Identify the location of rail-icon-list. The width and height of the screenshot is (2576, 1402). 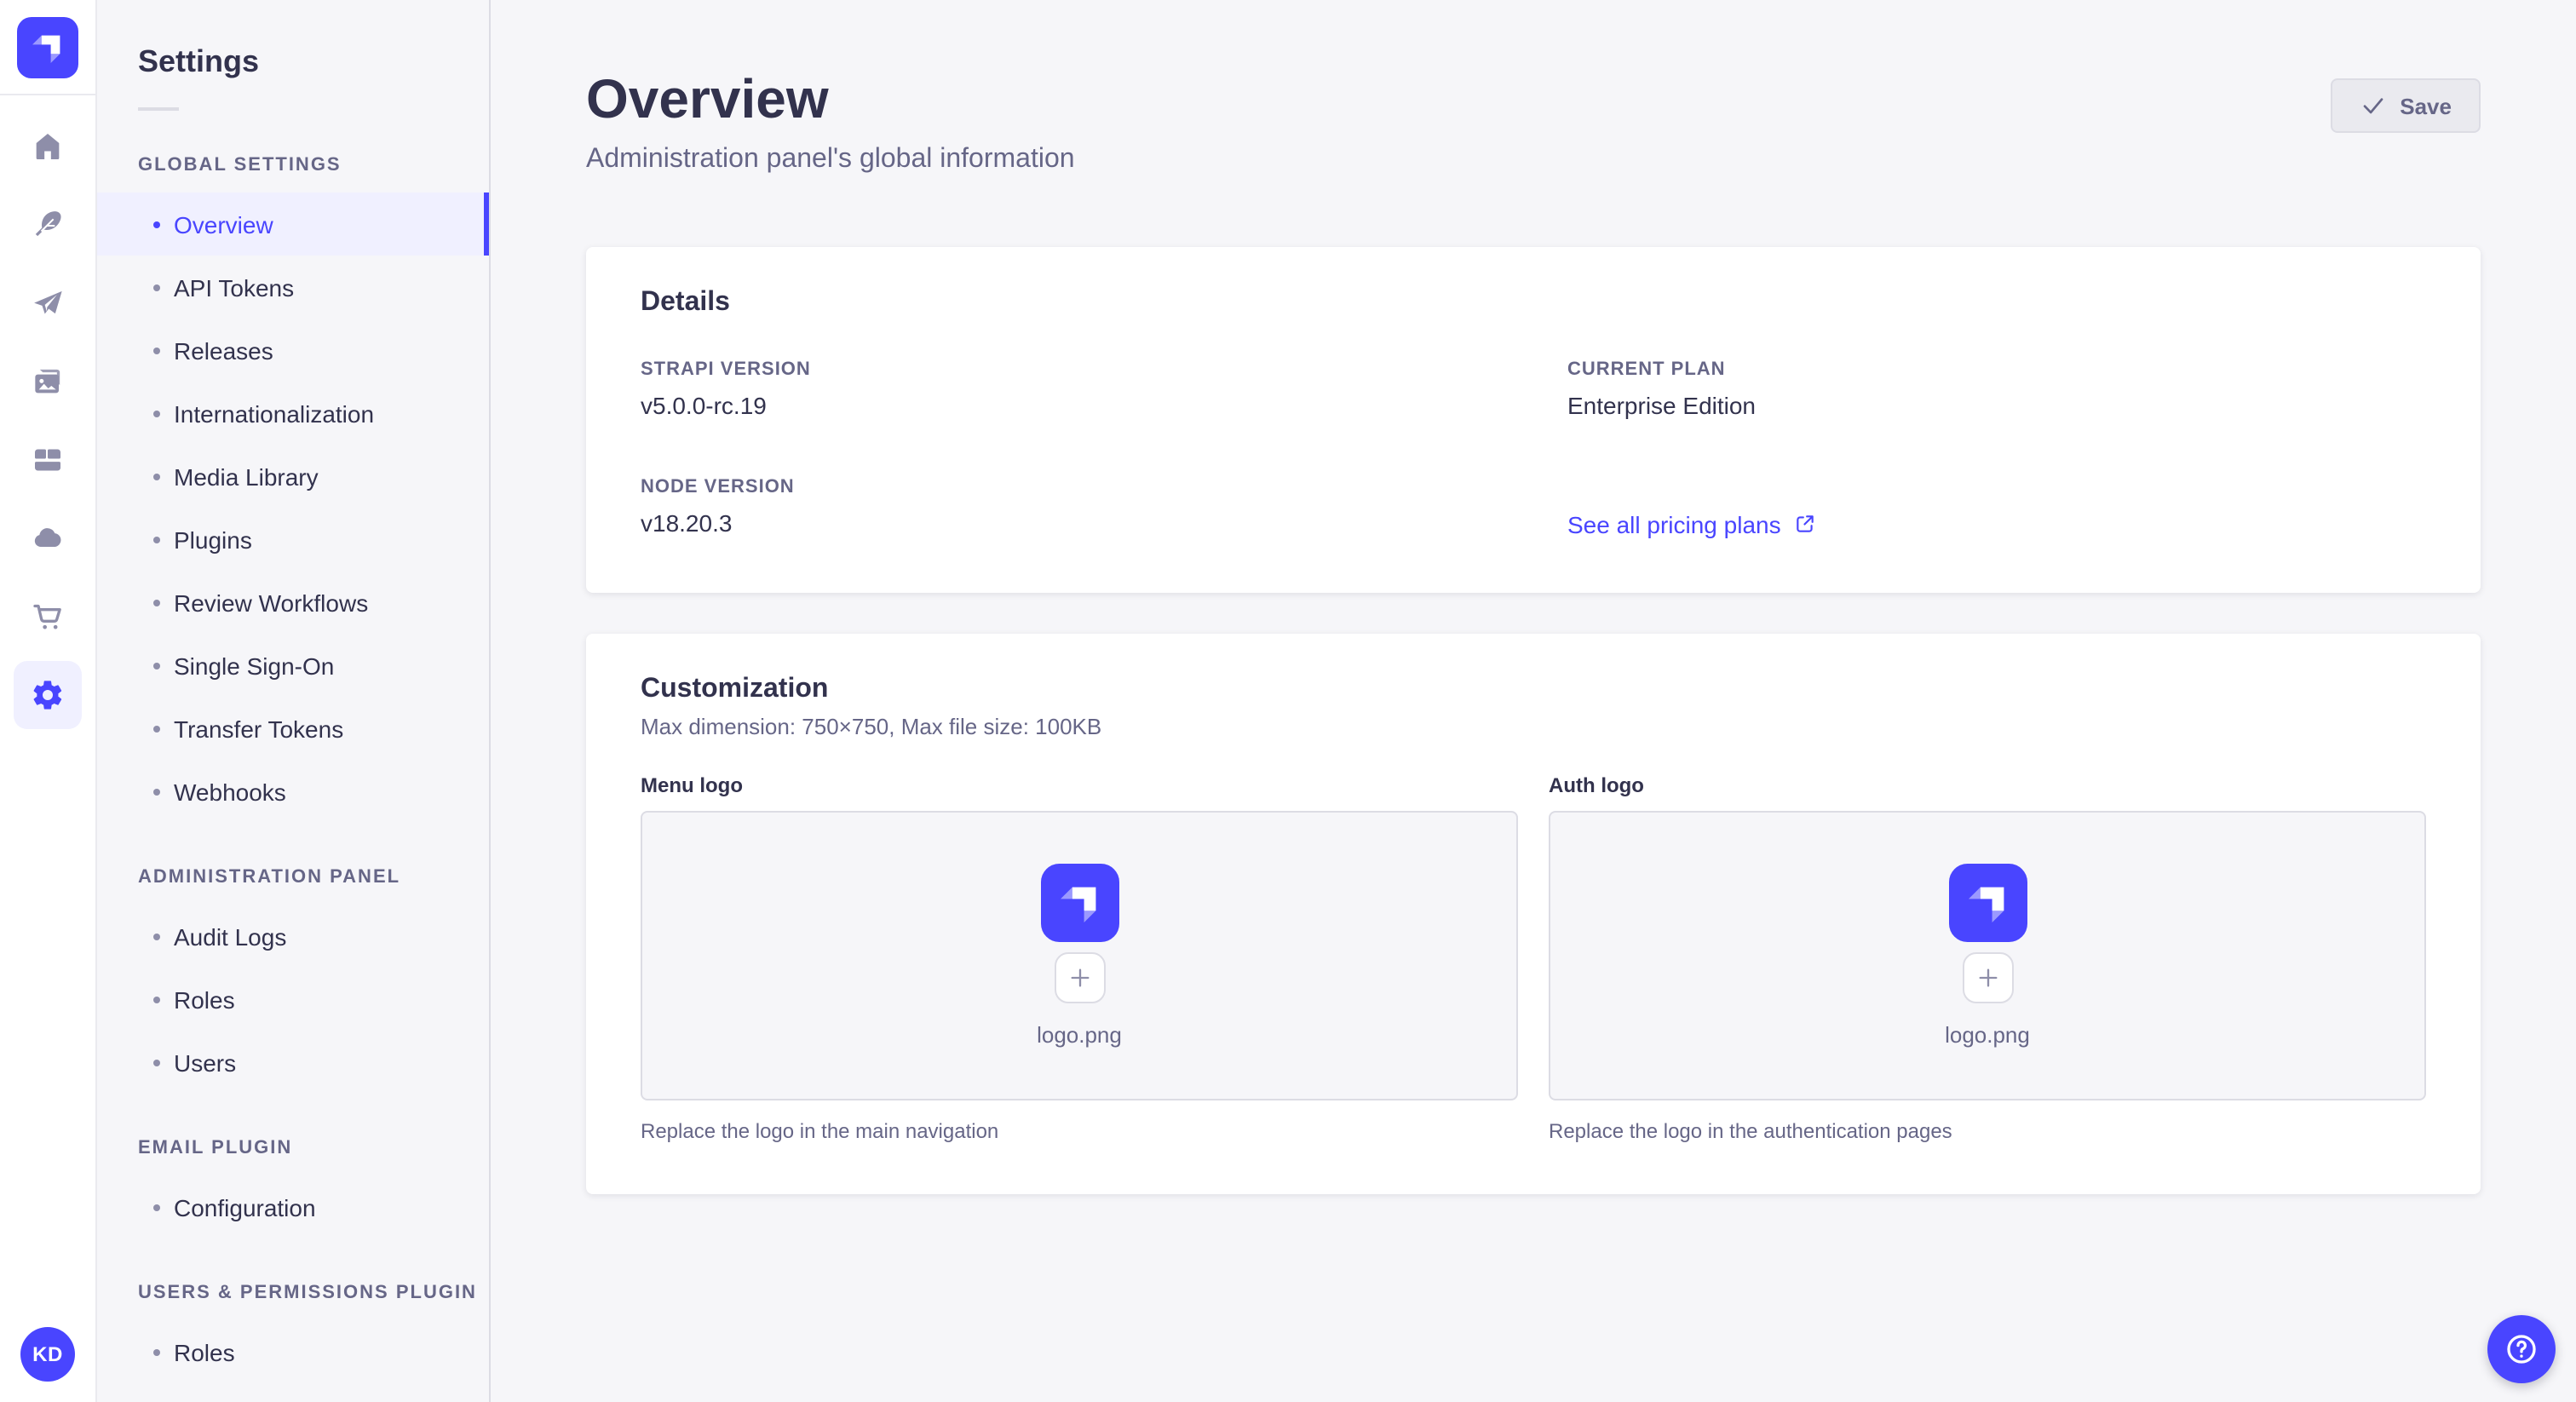
(48, 711).